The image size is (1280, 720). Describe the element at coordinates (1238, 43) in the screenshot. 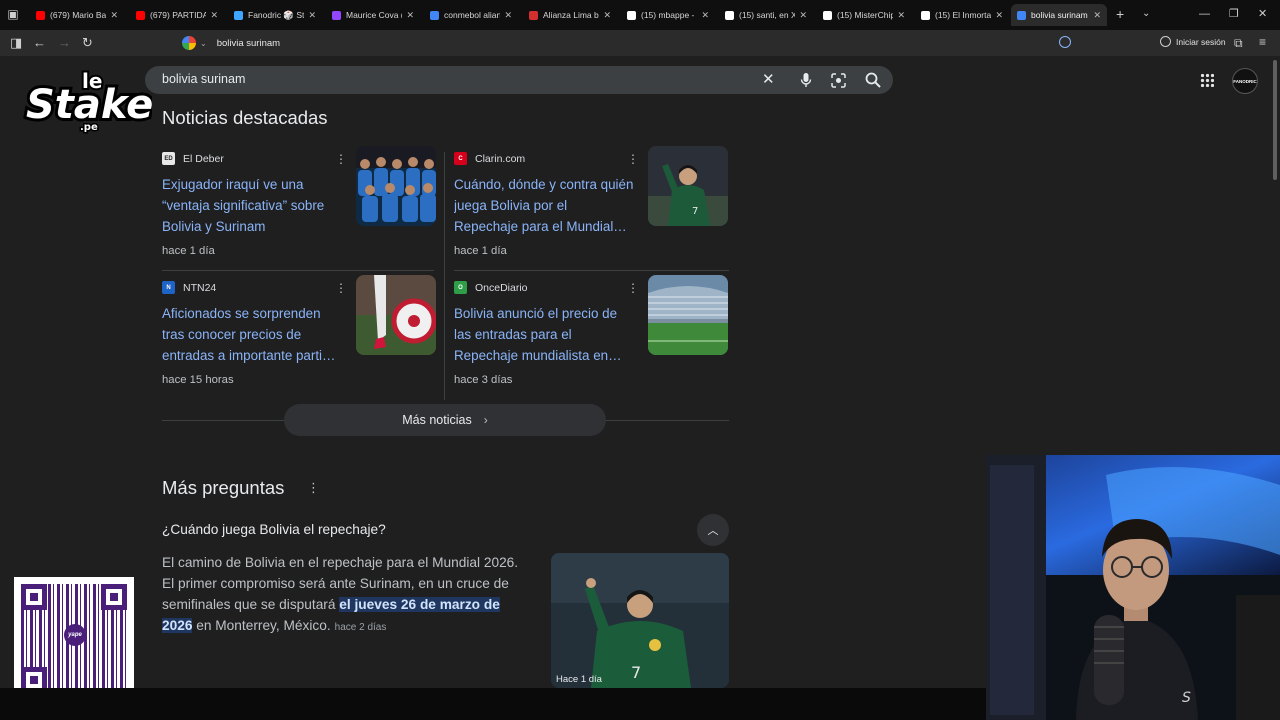

I see `extensions-icon: ⧉` at that location.